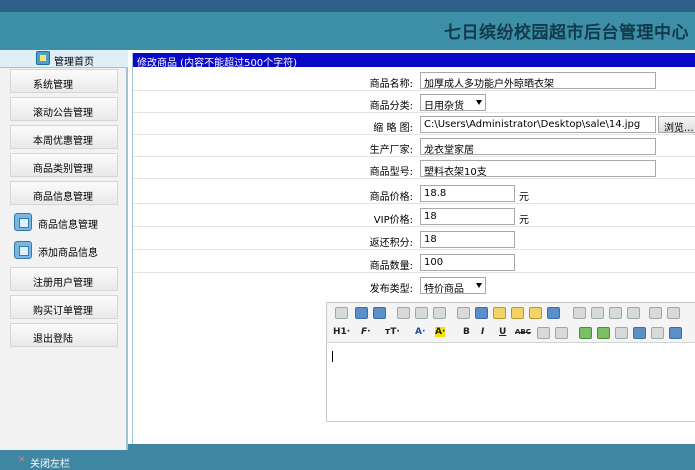  I want to click on publish-type-select: 特价商品, so click(453, 286).